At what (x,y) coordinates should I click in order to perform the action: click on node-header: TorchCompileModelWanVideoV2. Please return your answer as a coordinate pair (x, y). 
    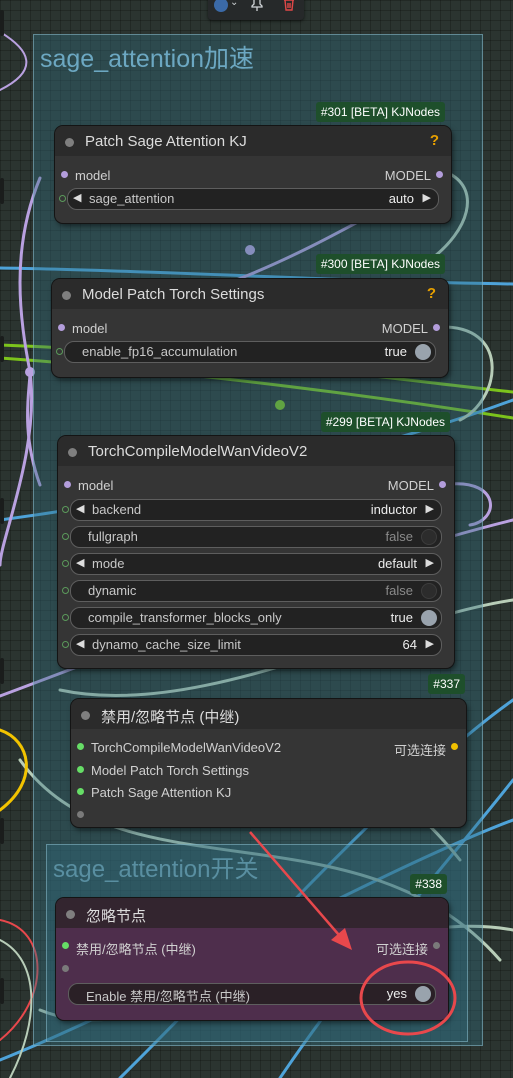
    Looking at the image, I should click on (256, 451).